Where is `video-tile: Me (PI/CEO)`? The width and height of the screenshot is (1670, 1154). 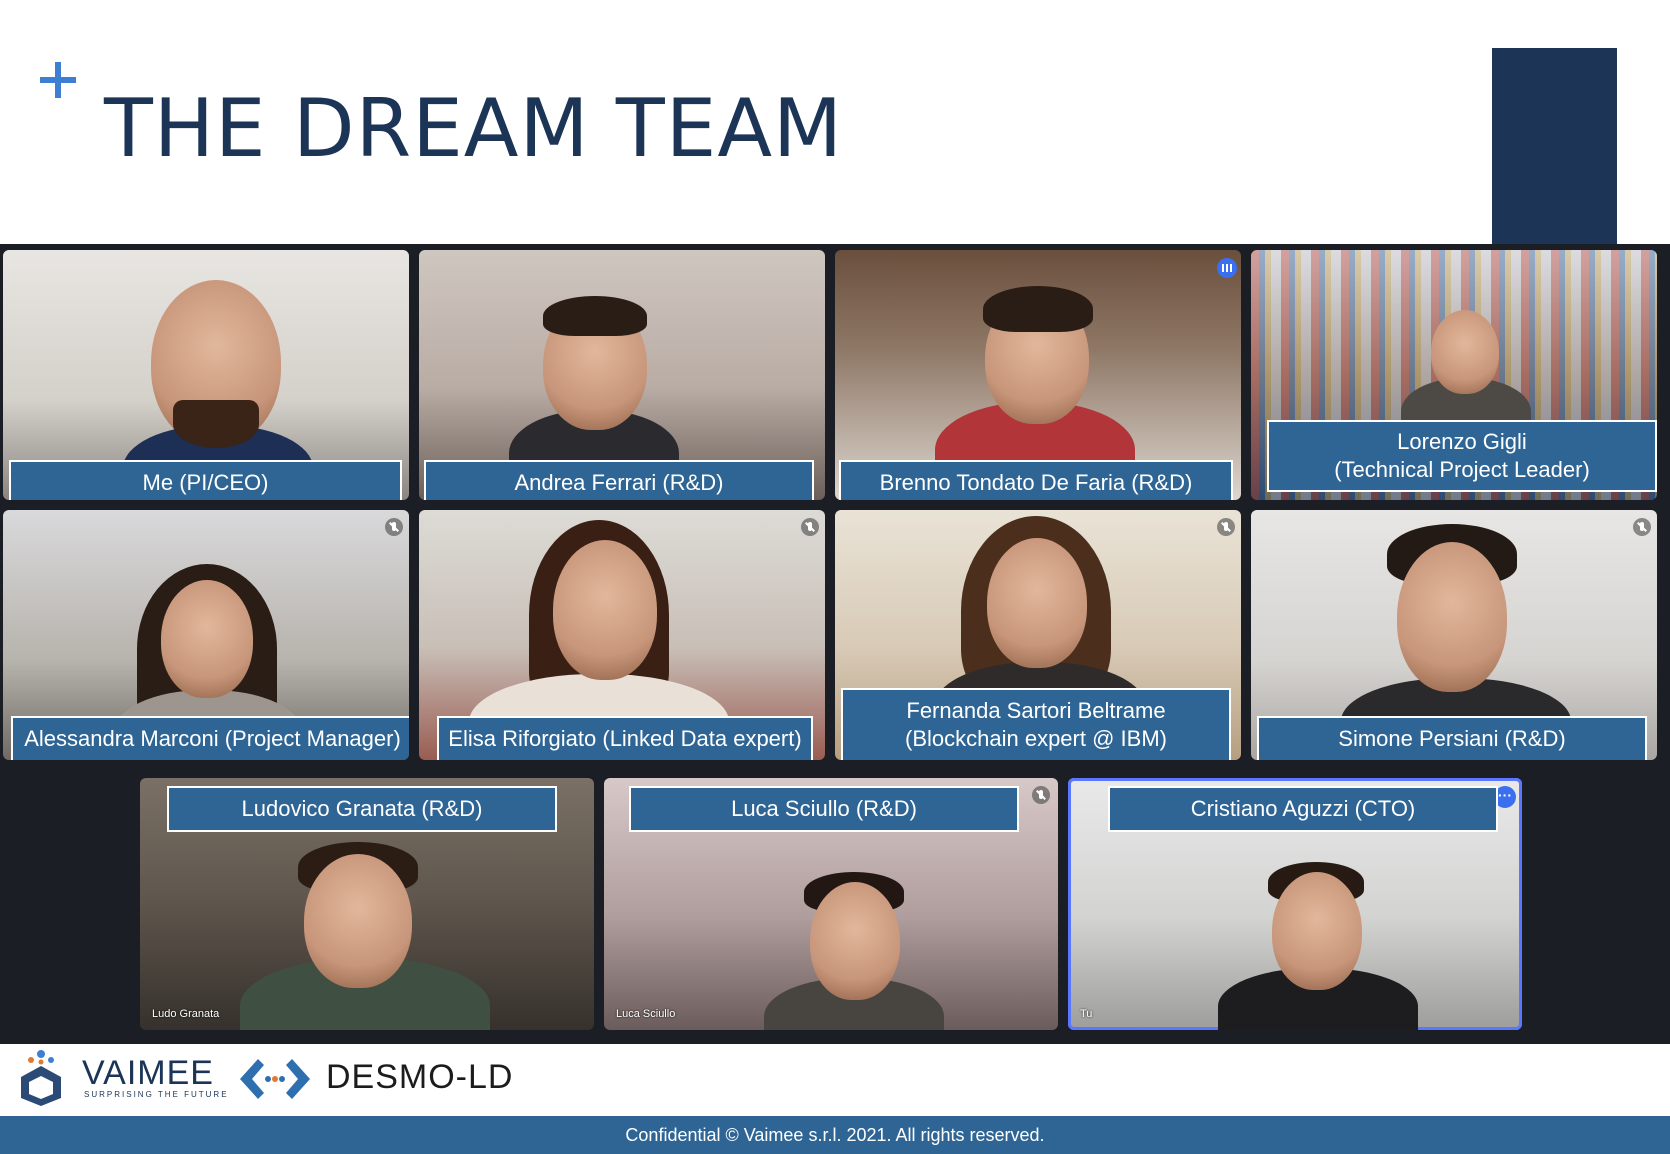 video-tile: Me (PI/CEO) is located at coordinates (206, 375).